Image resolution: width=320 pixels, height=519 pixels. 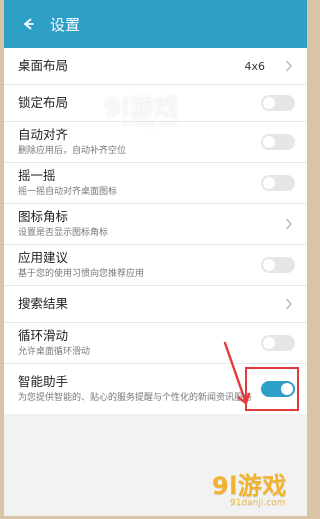 I want to click on setting-app-suggestion: 应用建议 基于您的使用习惯向您推荐应用, so click(x=155, y=265).